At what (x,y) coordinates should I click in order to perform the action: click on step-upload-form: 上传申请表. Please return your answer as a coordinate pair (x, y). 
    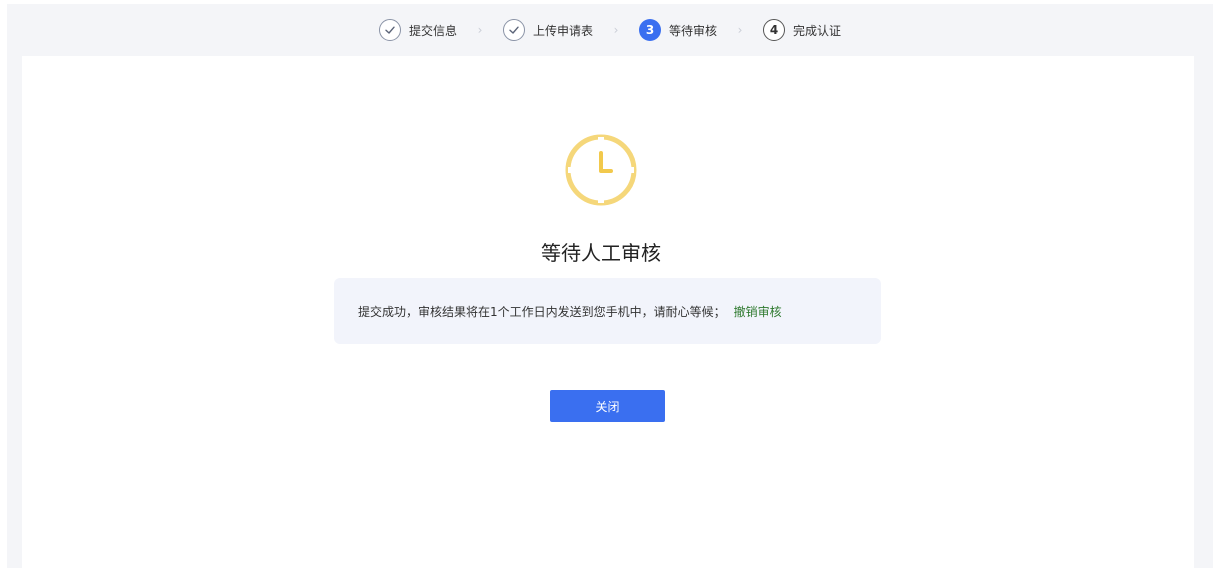
    Looking at the image, I should click on (547, 30).